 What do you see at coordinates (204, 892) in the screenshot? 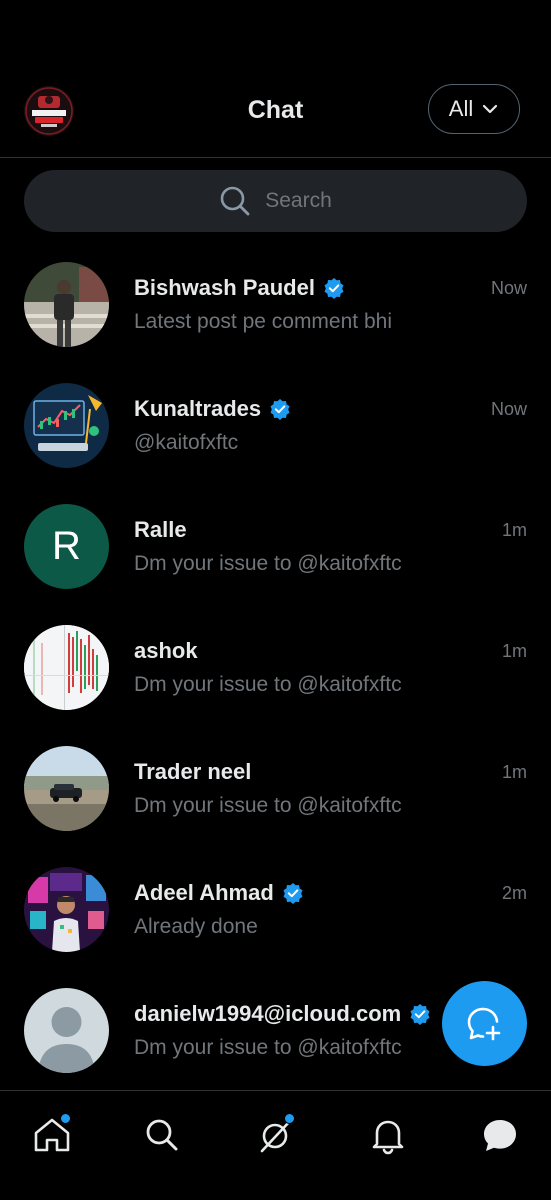
I see `contact-name: Adeel Ahmad` at bounding box center [204, 892].